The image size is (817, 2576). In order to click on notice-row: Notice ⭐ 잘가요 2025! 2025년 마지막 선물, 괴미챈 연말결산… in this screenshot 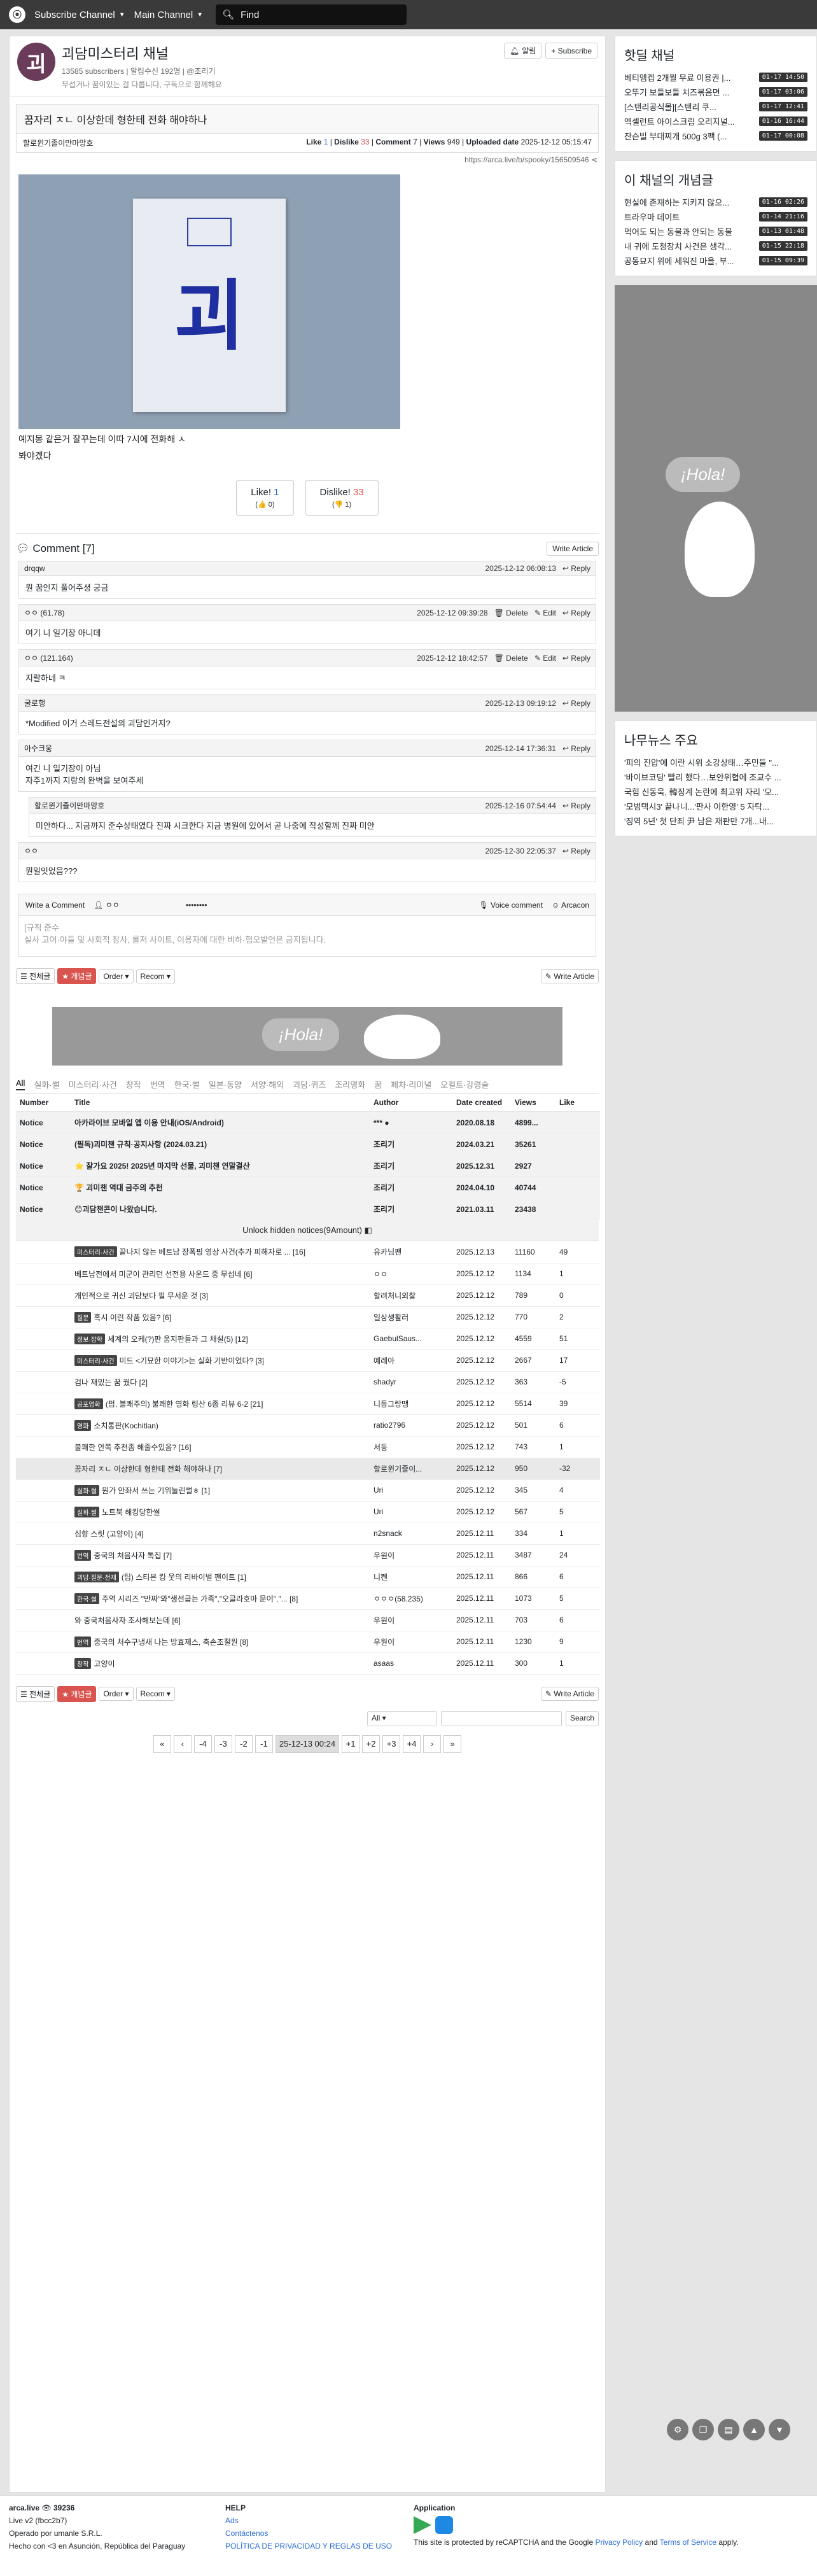, I will do `click(308, 1166)`.